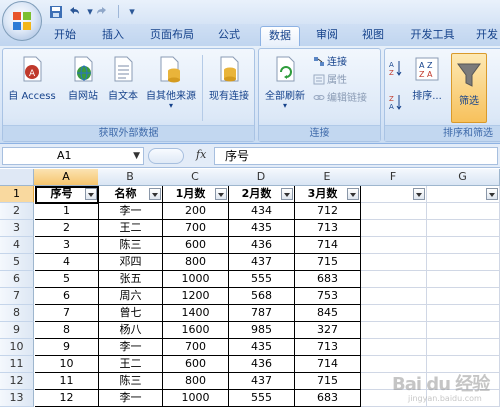 The height and width of the screenshot is (417, 500). I want to click on table-cell: 1200, so click(196, 296).